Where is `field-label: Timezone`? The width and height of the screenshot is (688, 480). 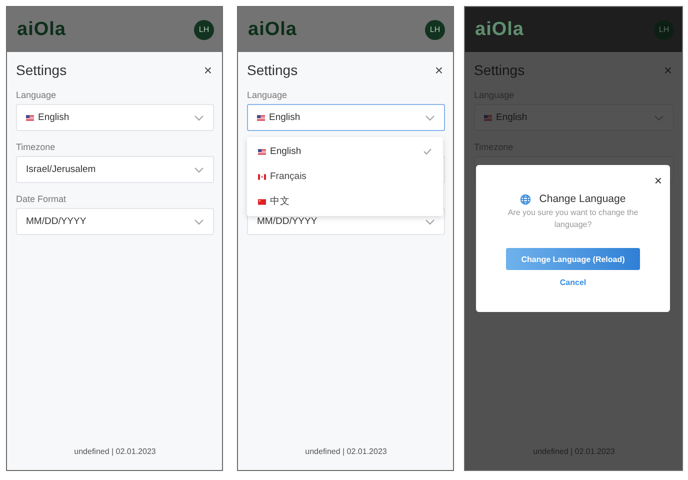
field-label: Timezone is located at coordinates (36, 147).